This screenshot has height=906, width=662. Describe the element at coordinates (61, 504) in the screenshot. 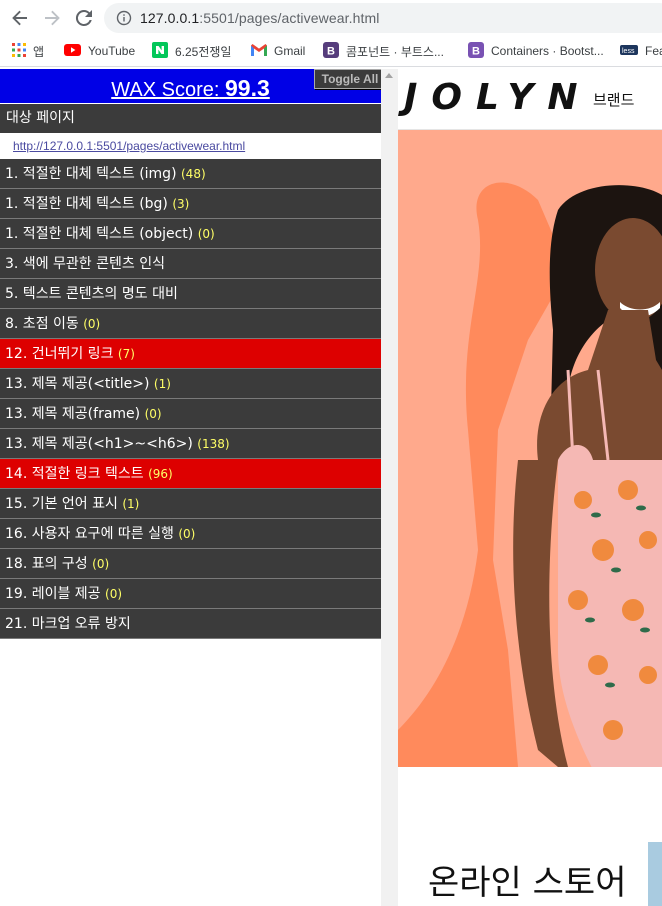

I see `wax-check-label: 15. 기본 언어 표시` at that location.